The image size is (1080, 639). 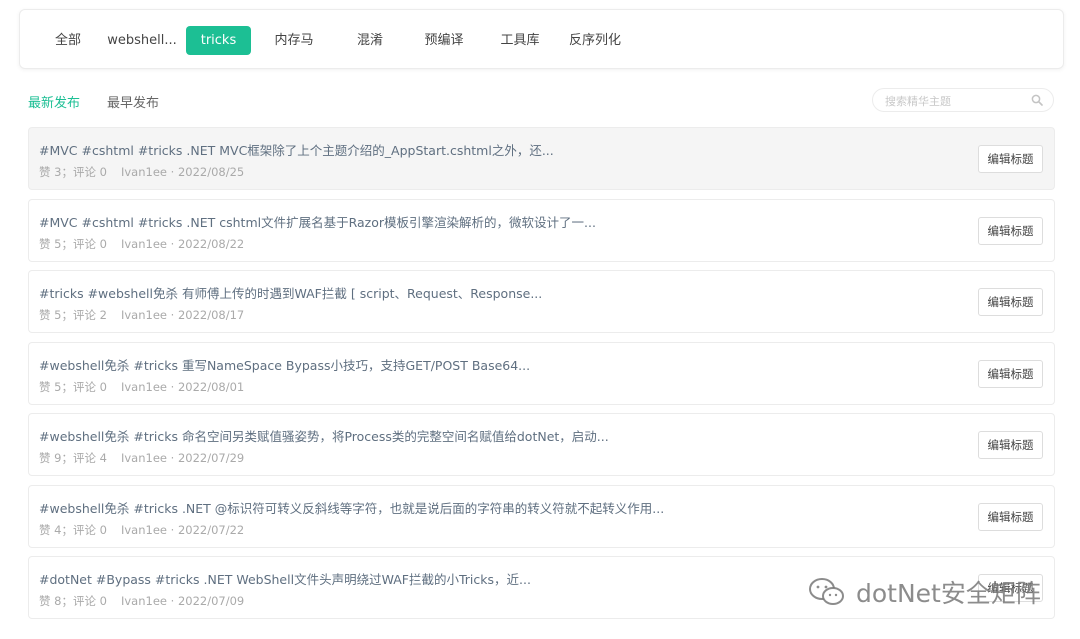 I want to click on post-likes: 赞 3, so click(x=50, y=172).